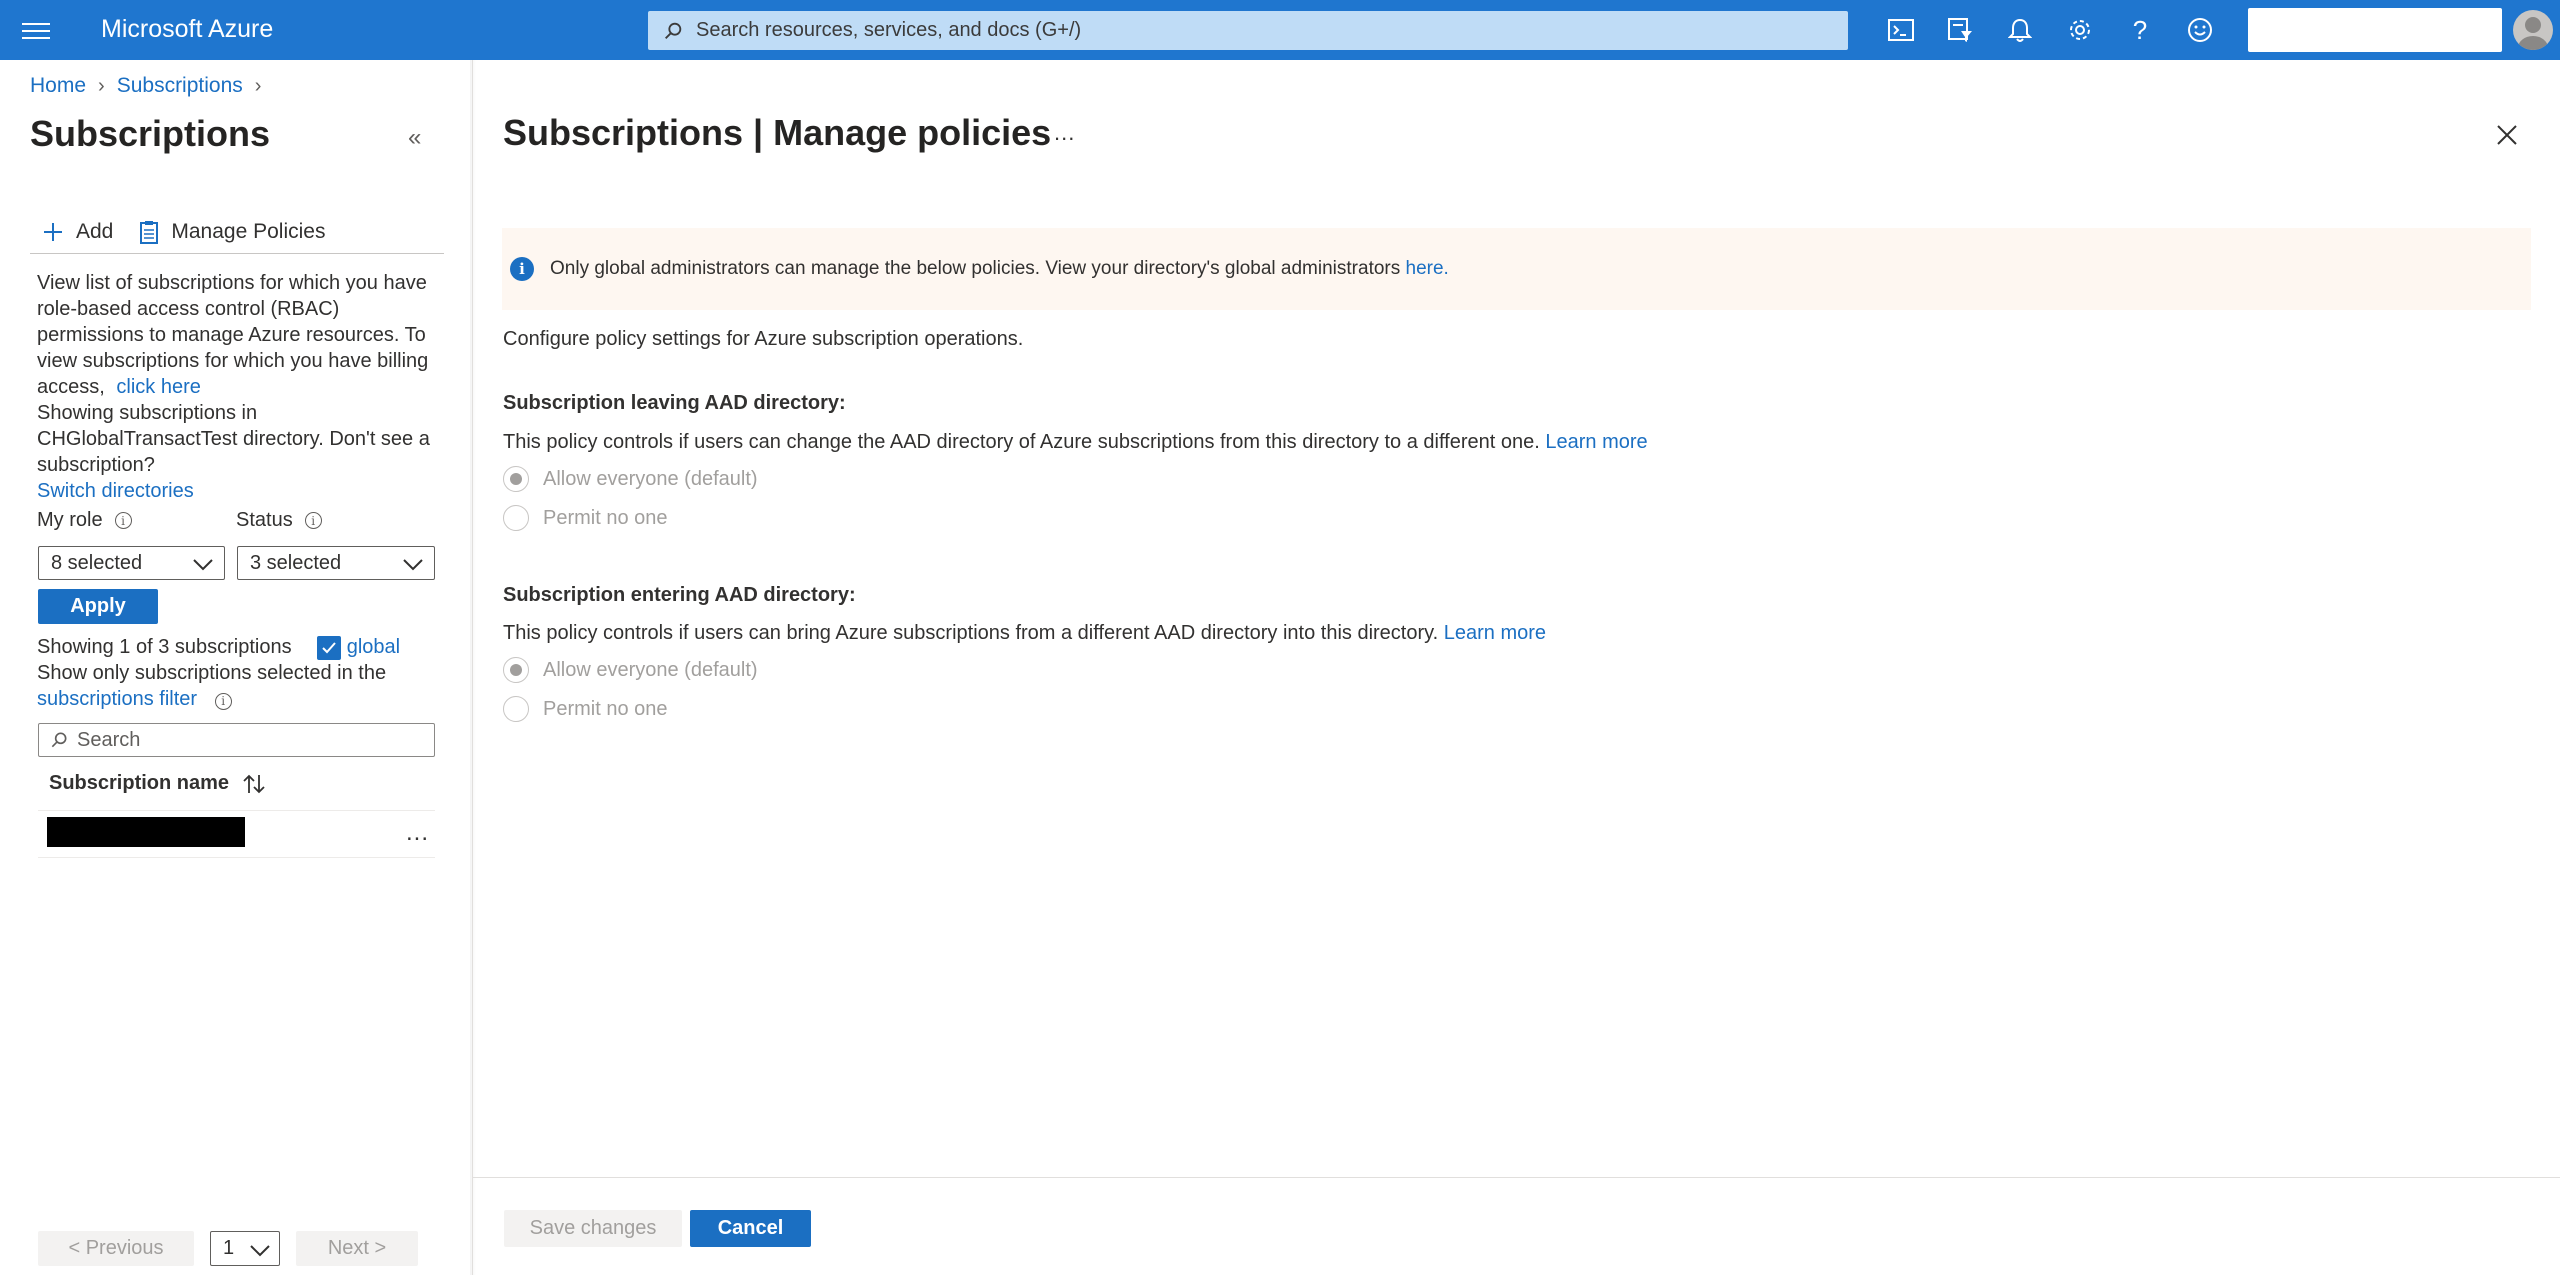 The width and height of the screenshot is (2560, 1275). What do you see at coordinates (1960, 30) in the screenshot?
I see `directory-filter-icon` at bounding box center [1960, 30].